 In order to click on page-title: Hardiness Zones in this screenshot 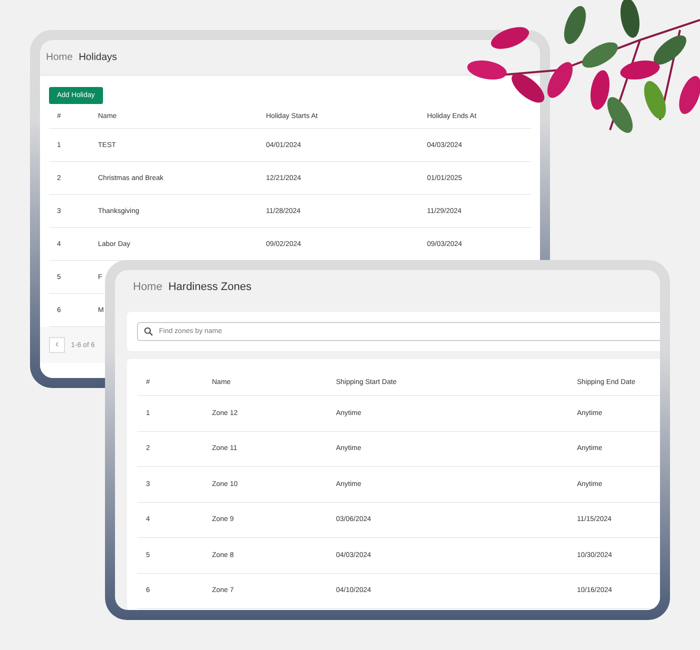, I will do `click(210, 287)`.